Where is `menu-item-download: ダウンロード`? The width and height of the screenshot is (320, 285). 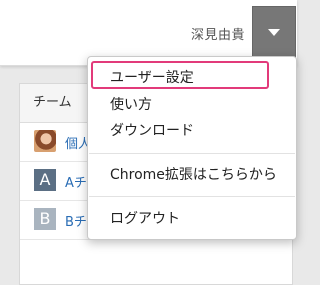
menu-item-download: ダウンロード is located at coordinates (152, 130).